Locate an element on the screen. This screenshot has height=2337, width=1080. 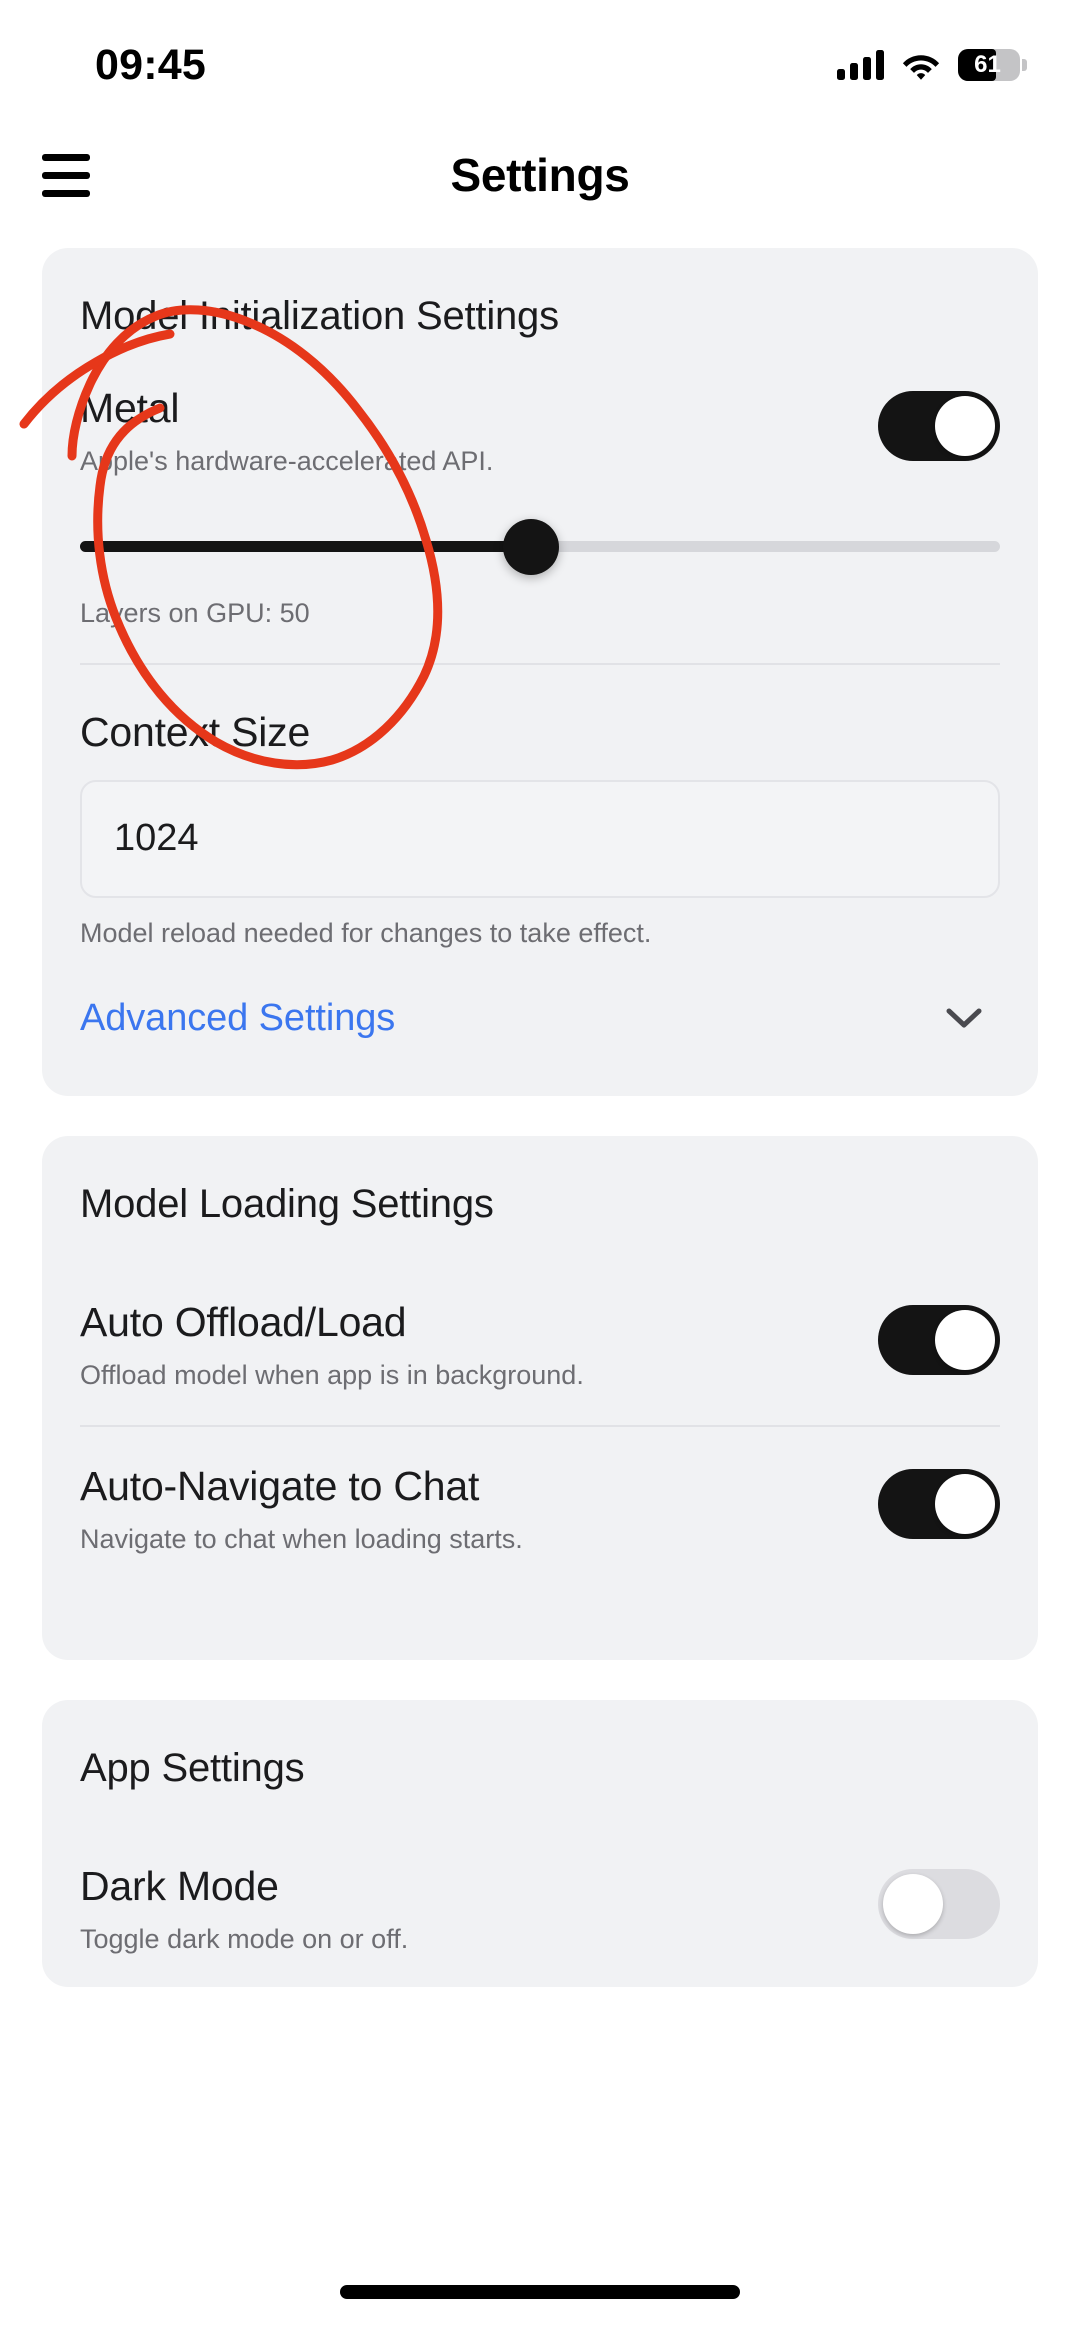
cellular-signal-icon is located at coordinates (860, 65).